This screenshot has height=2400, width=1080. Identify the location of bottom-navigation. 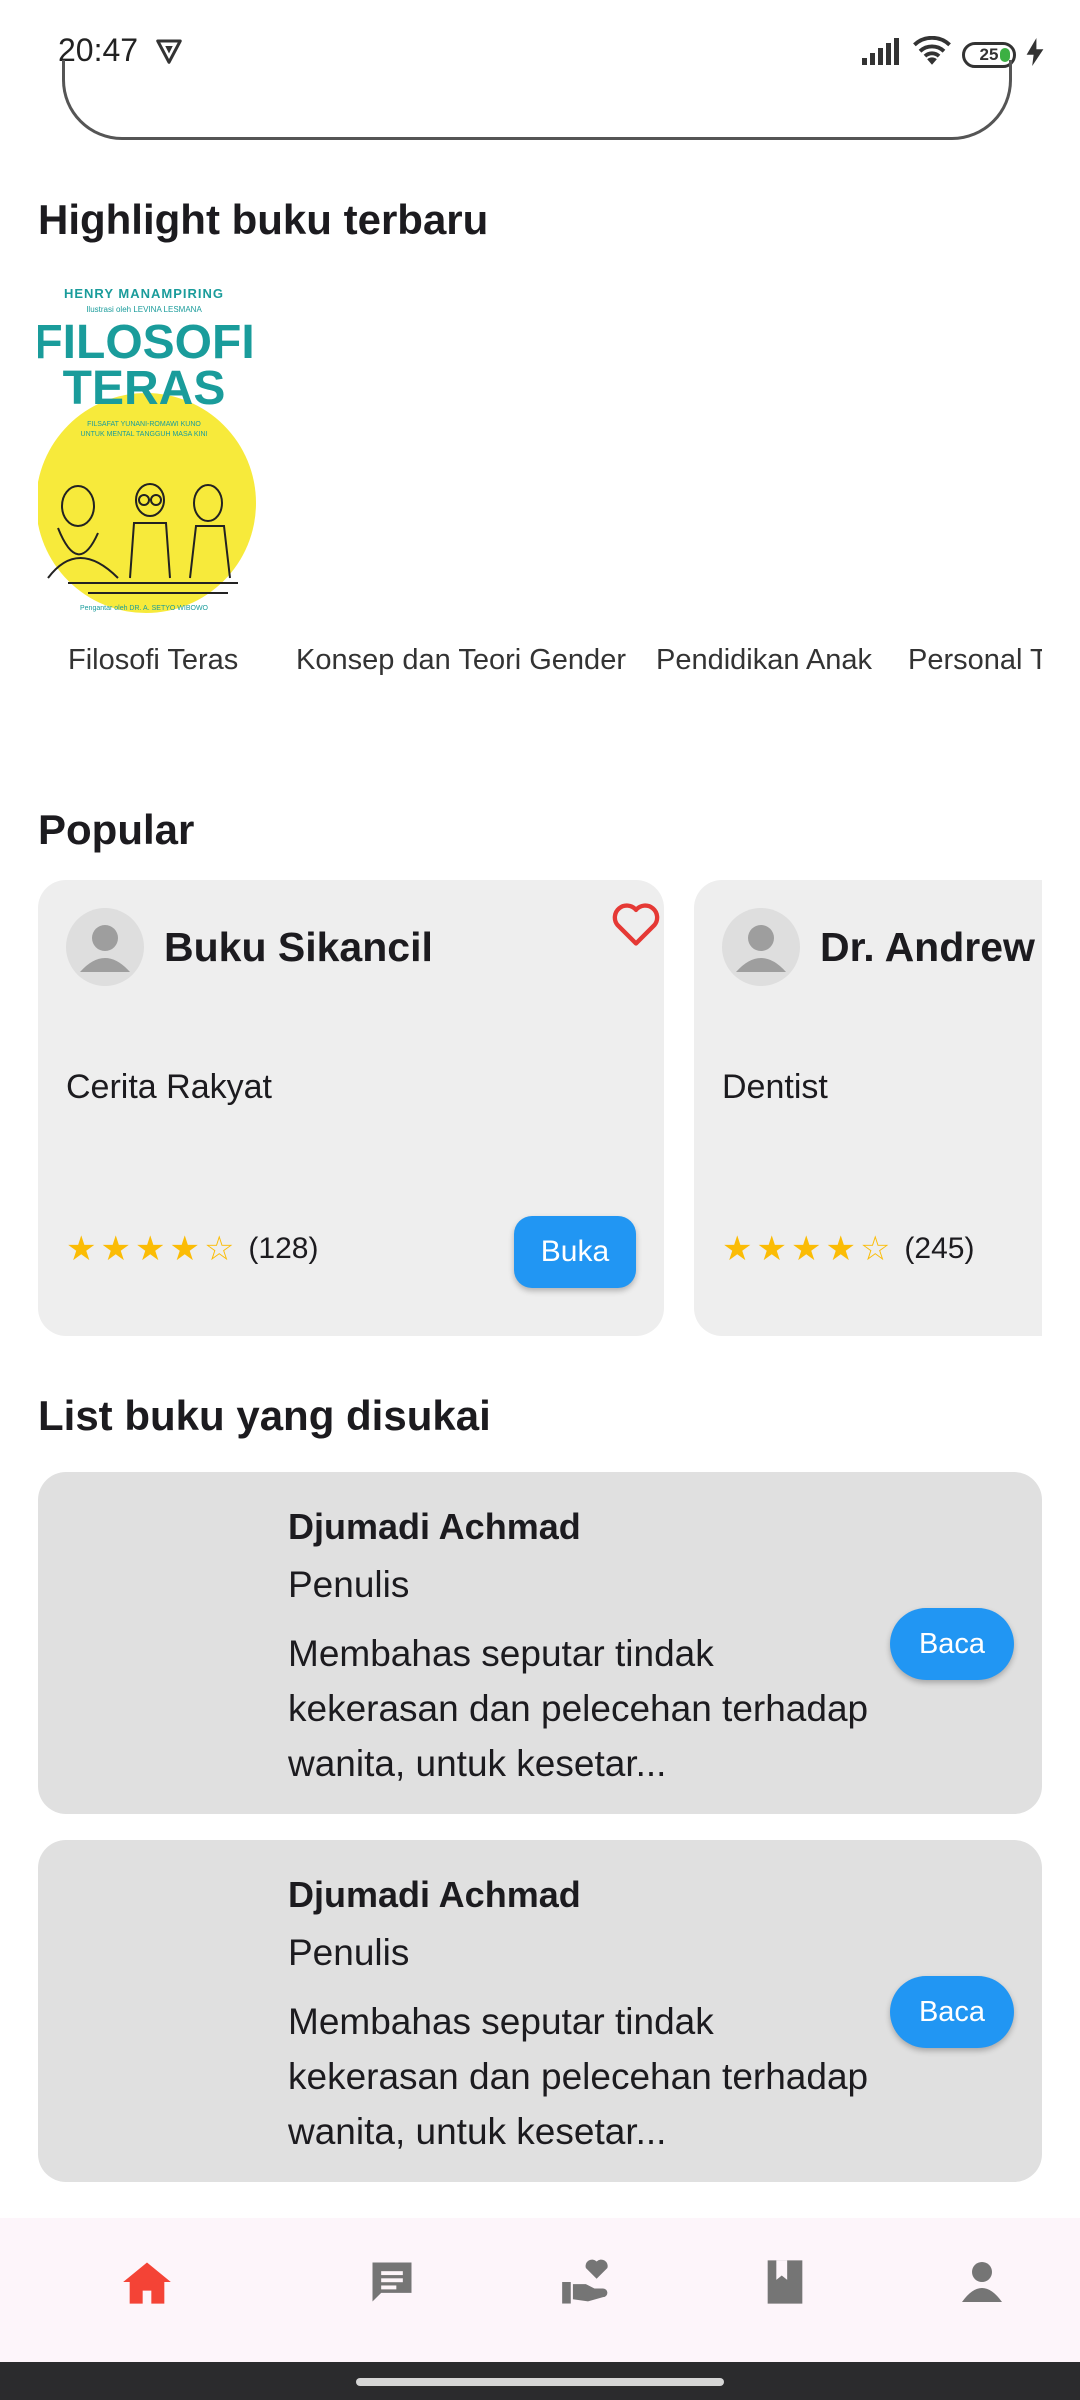
(540, 2290).